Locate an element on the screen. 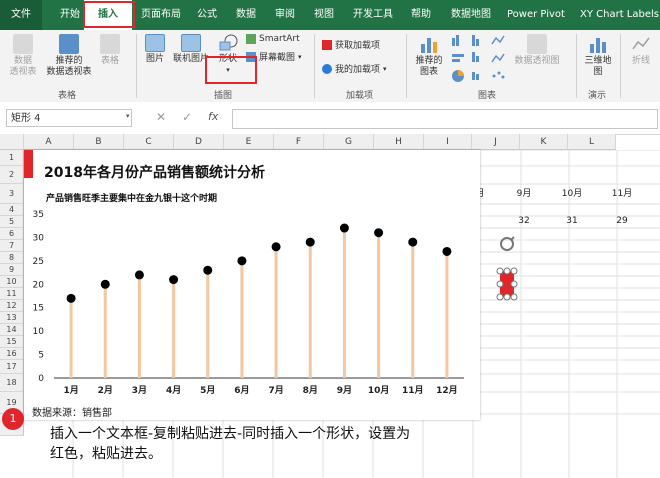 Image resolution: width=660 pixels, height=478 pixels. row-header-14: 14 is located at coordinates (12, 330).